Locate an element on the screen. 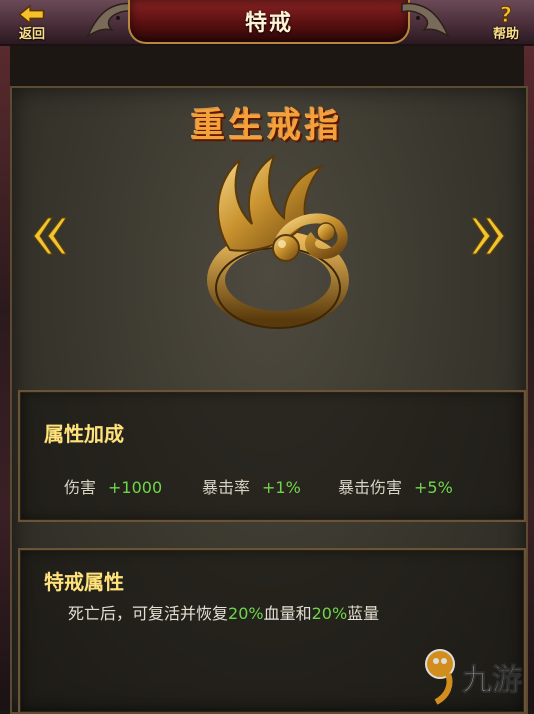 The image size is (534, 714). hp-percent: 20% is located at coordinates (246, 613).